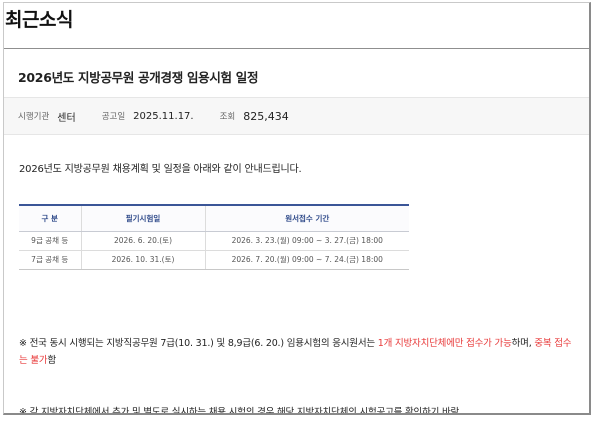 This screenshot has width=600, height=423. What do you see at coordinates (142, 260) in the screenshot?
I see `row-exam-date: 2026. 10. 31.(토)` at bounding box center [142, 260].